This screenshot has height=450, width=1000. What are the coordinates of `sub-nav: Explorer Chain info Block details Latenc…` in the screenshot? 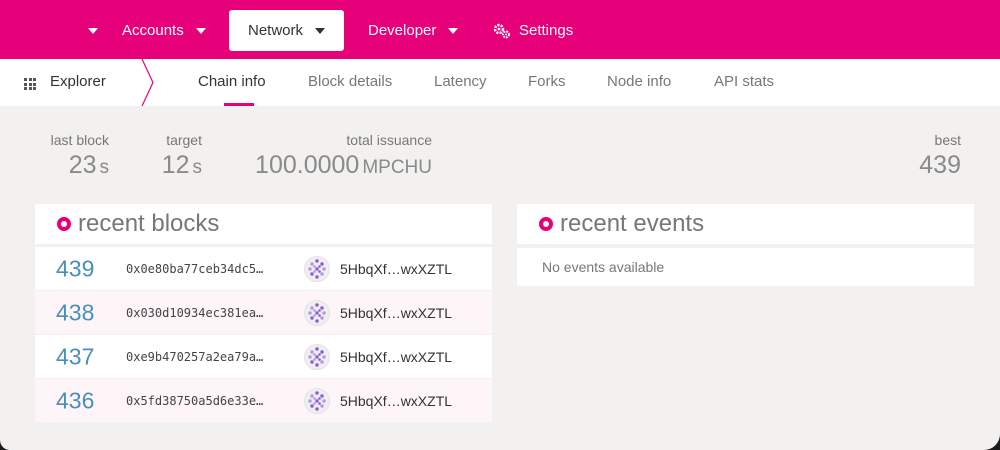 It's located at (500, 82).